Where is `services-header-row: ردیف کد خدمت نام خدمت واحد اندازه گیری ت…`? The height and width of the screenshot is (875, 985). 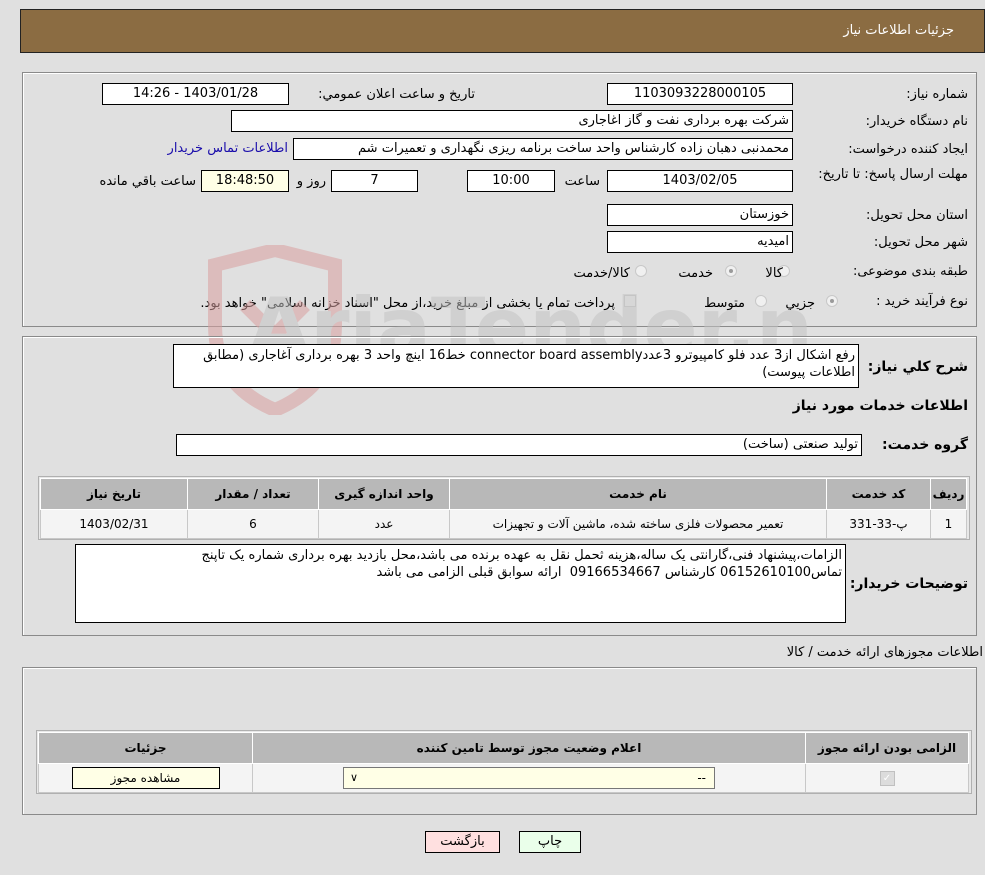
services-header-row: ردیف کد خدمت نام خدمت واحد اندازه گیری ت… is located at coordinates (503, 494).